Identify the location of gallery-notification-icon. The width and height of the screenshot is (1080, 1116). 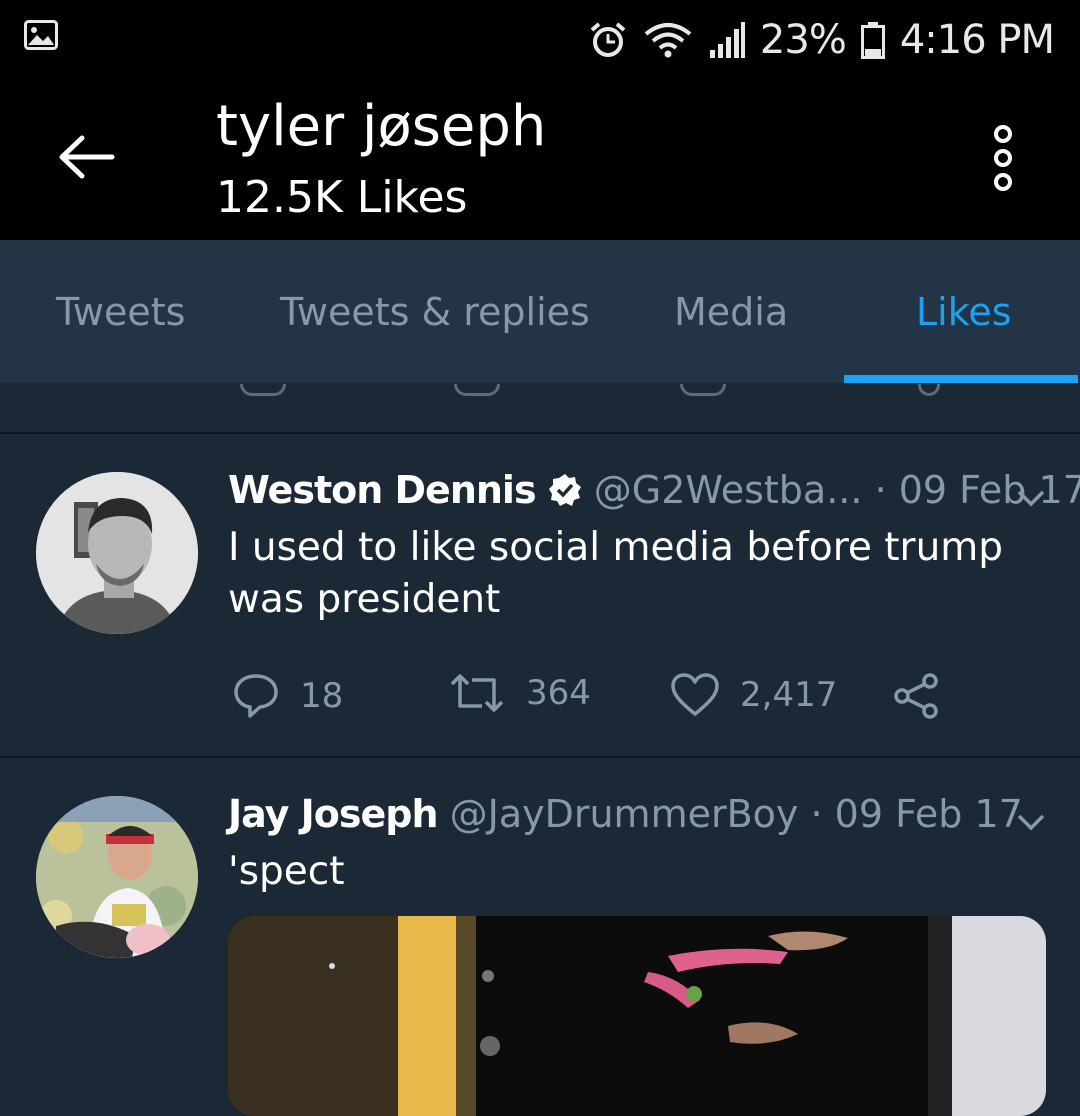
(41, 35).